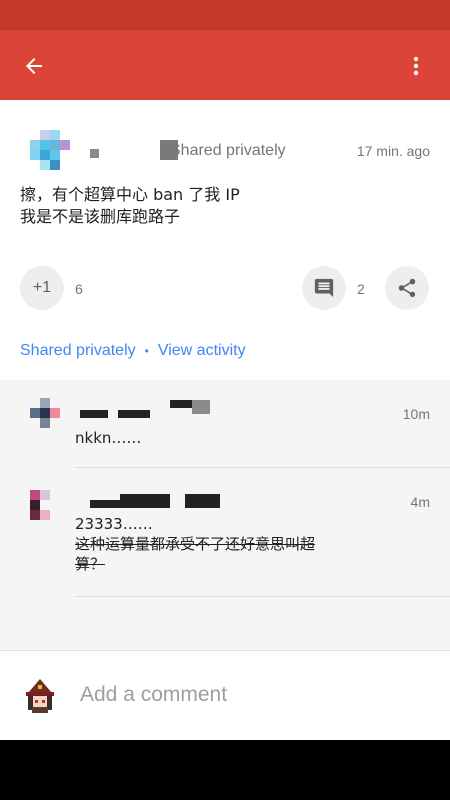  I want to click on post-body-line: 擦，有个超算中心 ban 了我 IP, so click(130, 194).